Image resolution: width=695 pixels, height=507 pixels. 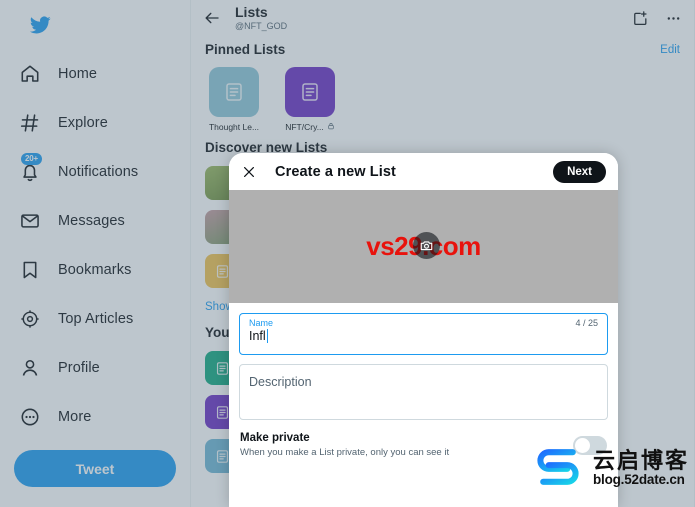 What do you see at coordinates (280, 382) in the screenshot?
I see `description-placeholder: Description` at bounding box center [280, 382].